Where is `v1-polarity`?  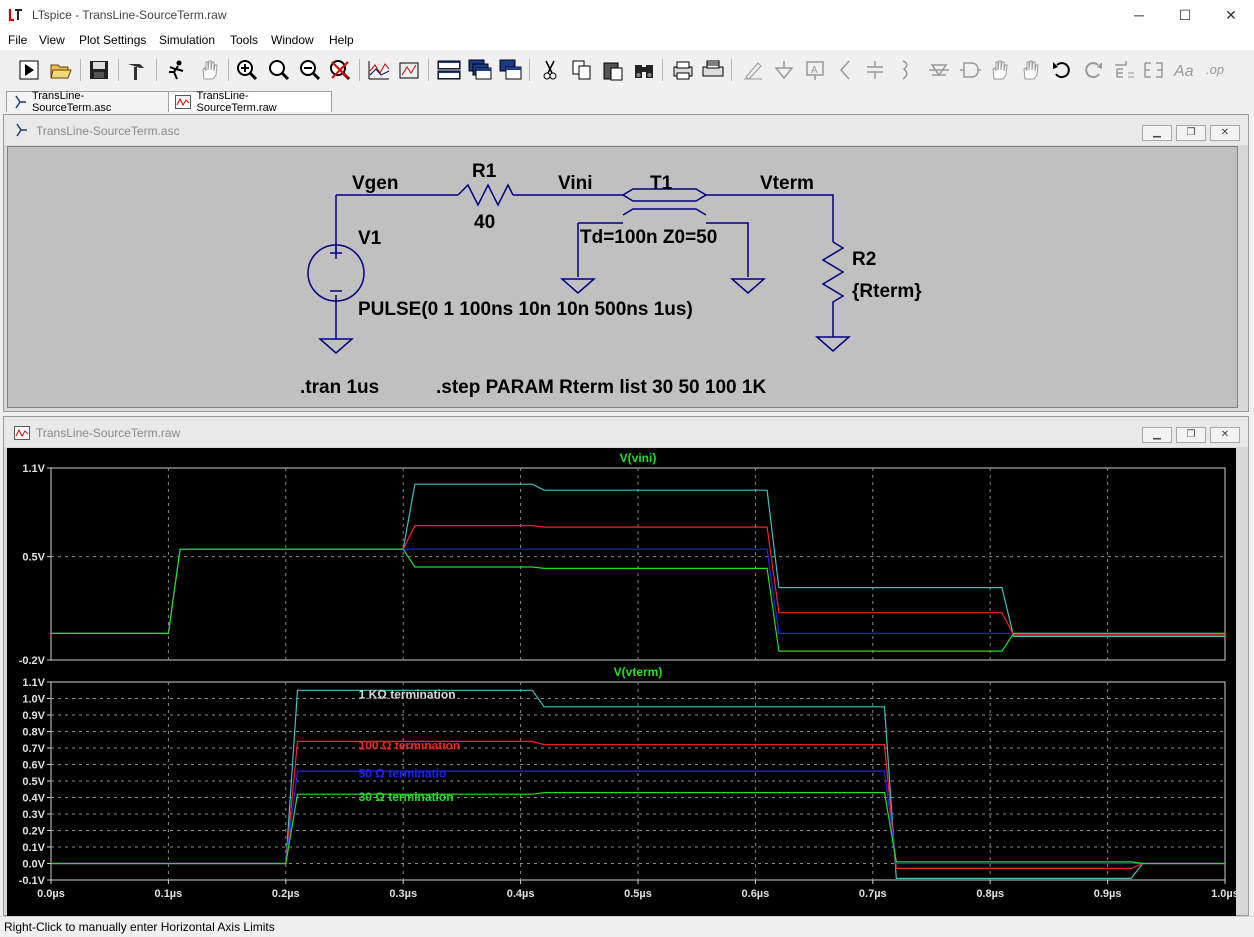
v1-polarity is located at coordinates (336, 269).